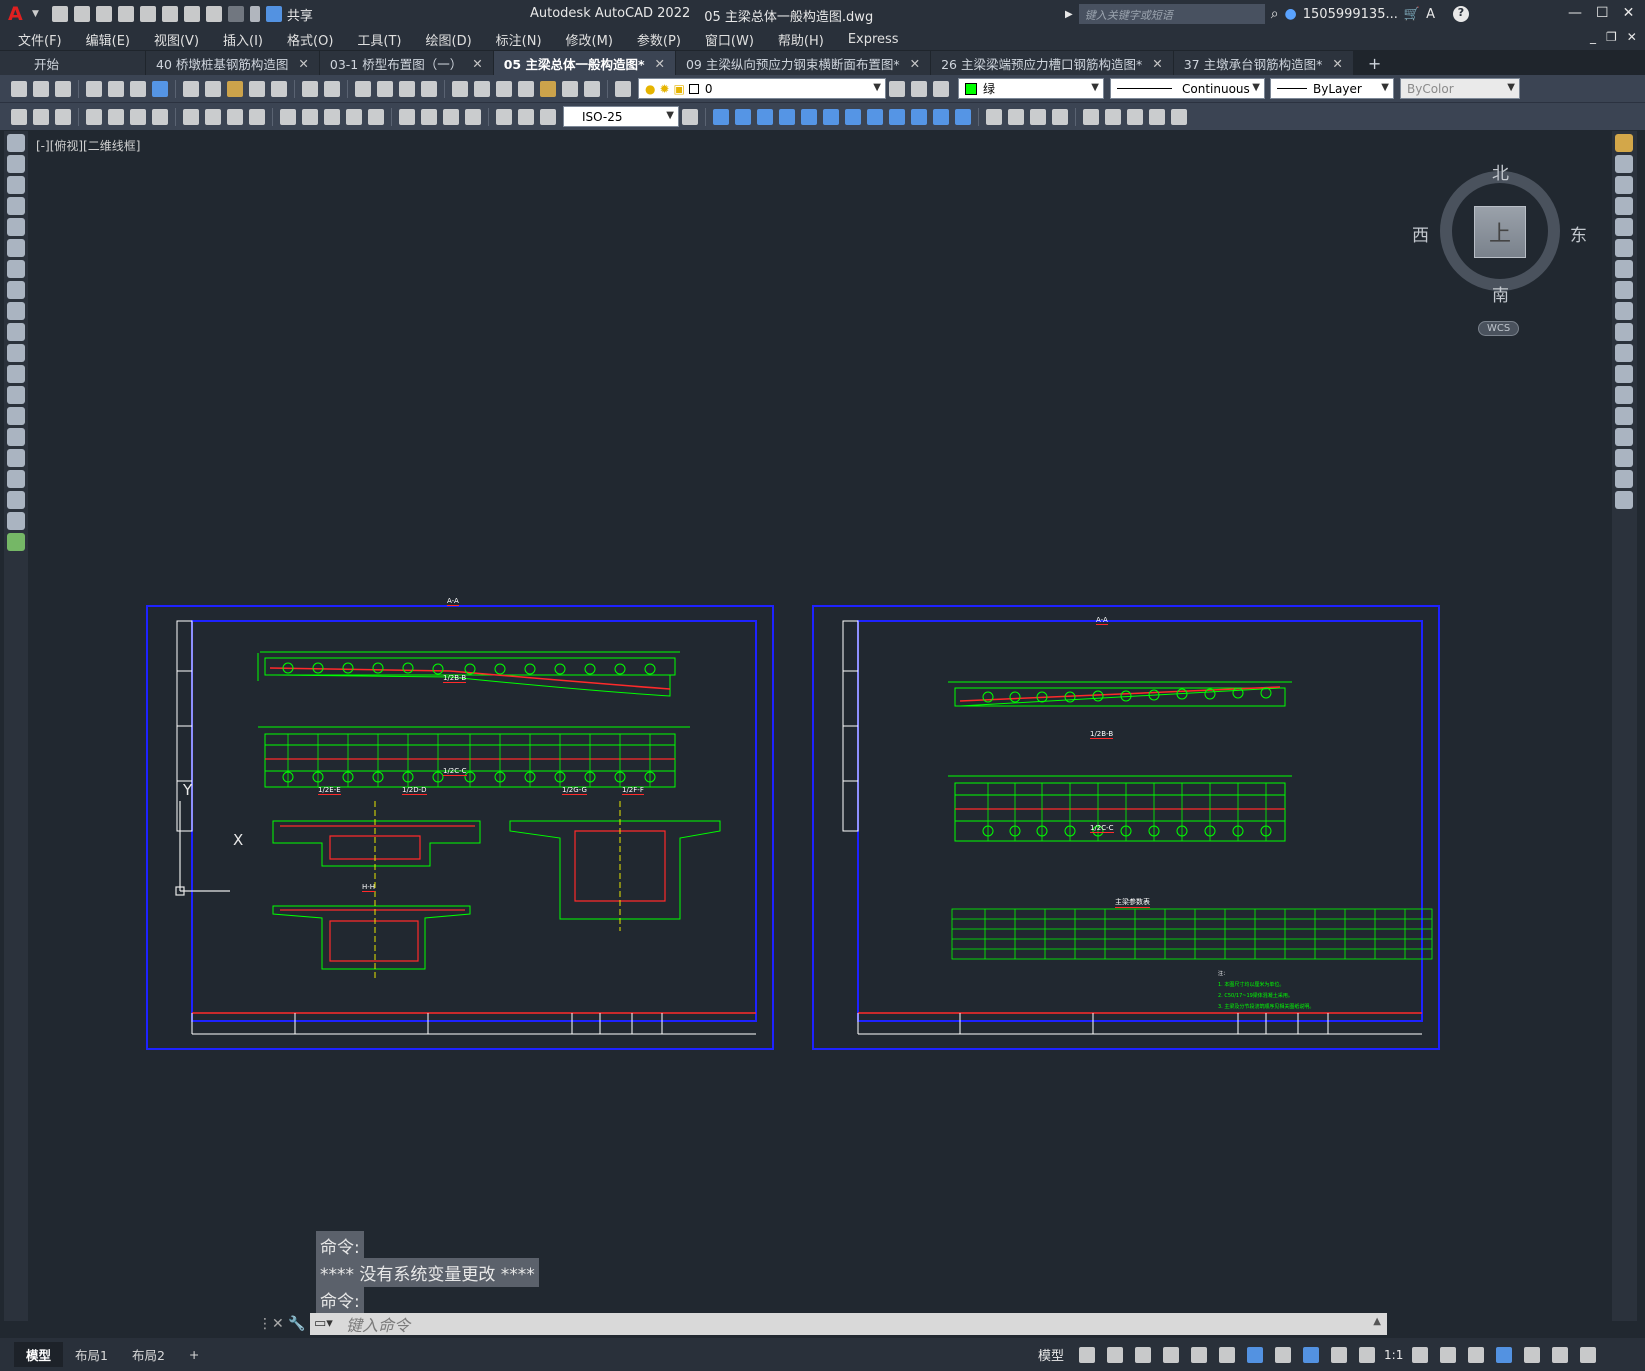  I want to click on menu-parametric: 参数(P), so click(659, 39).